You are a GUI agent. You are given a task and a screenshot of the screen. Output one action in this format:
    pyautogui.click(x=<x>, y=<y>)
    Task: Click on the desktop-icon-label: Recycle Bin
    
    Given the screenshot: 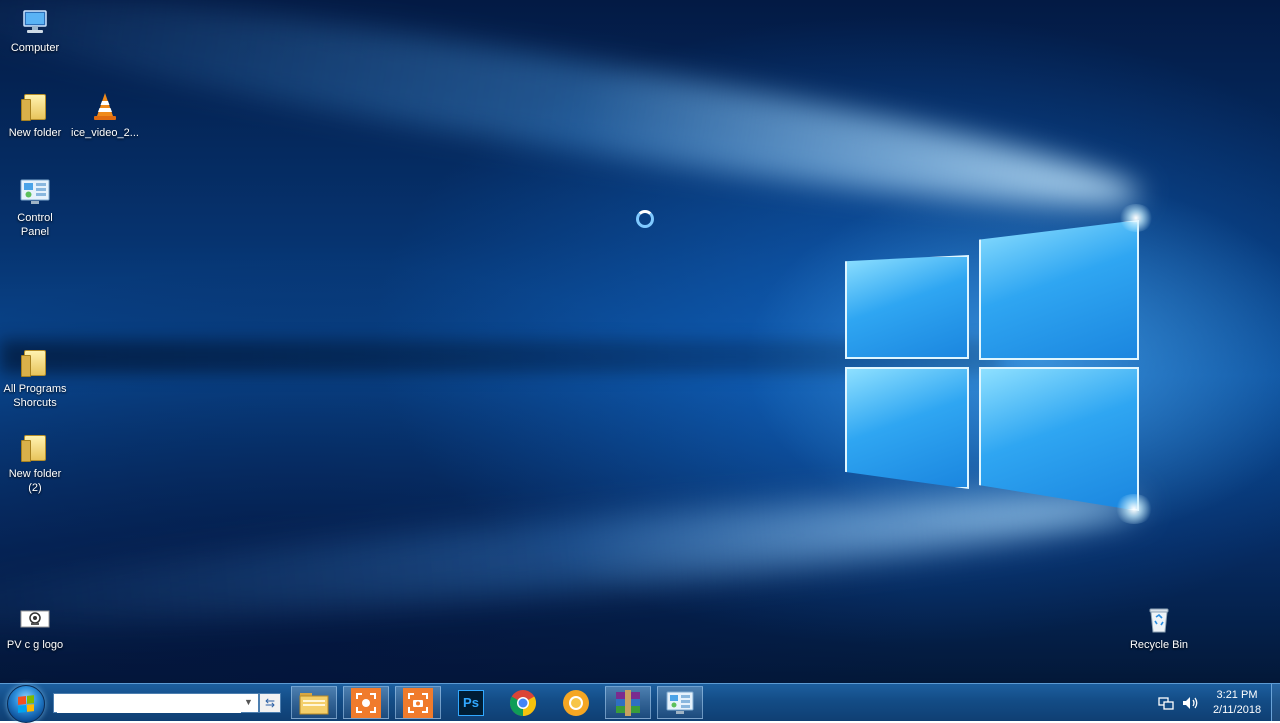 What is the action you would take?
    pyautogui.click(x=1159, y=645)
    